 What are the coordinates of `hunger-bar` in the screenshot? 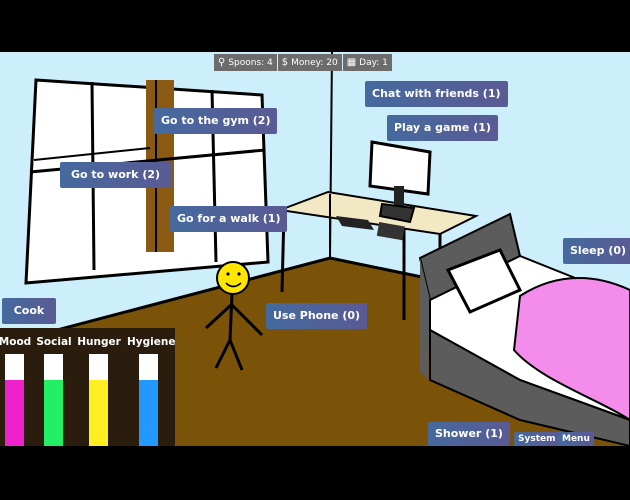 It's located at (98, 400).